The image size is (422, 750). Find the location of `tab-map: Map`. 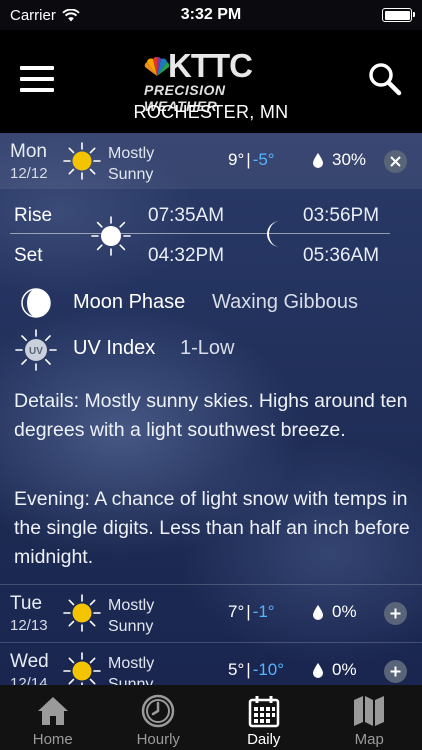

tab-map: Map is located at coordinates (369, 717).